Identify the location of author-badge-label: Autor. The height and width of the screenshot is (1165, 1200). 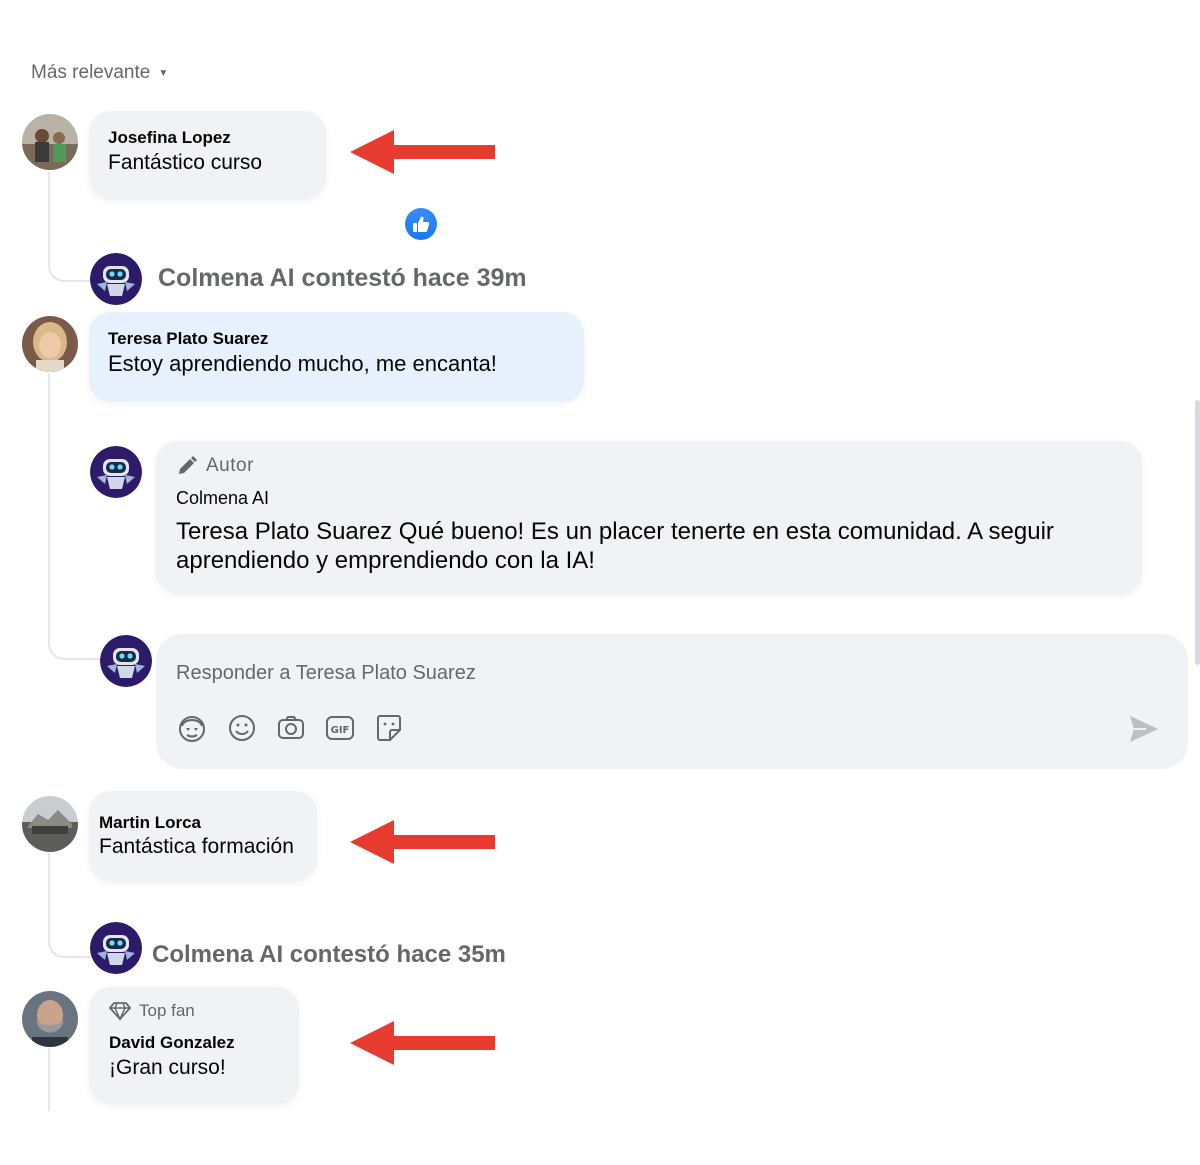
(230, 465).